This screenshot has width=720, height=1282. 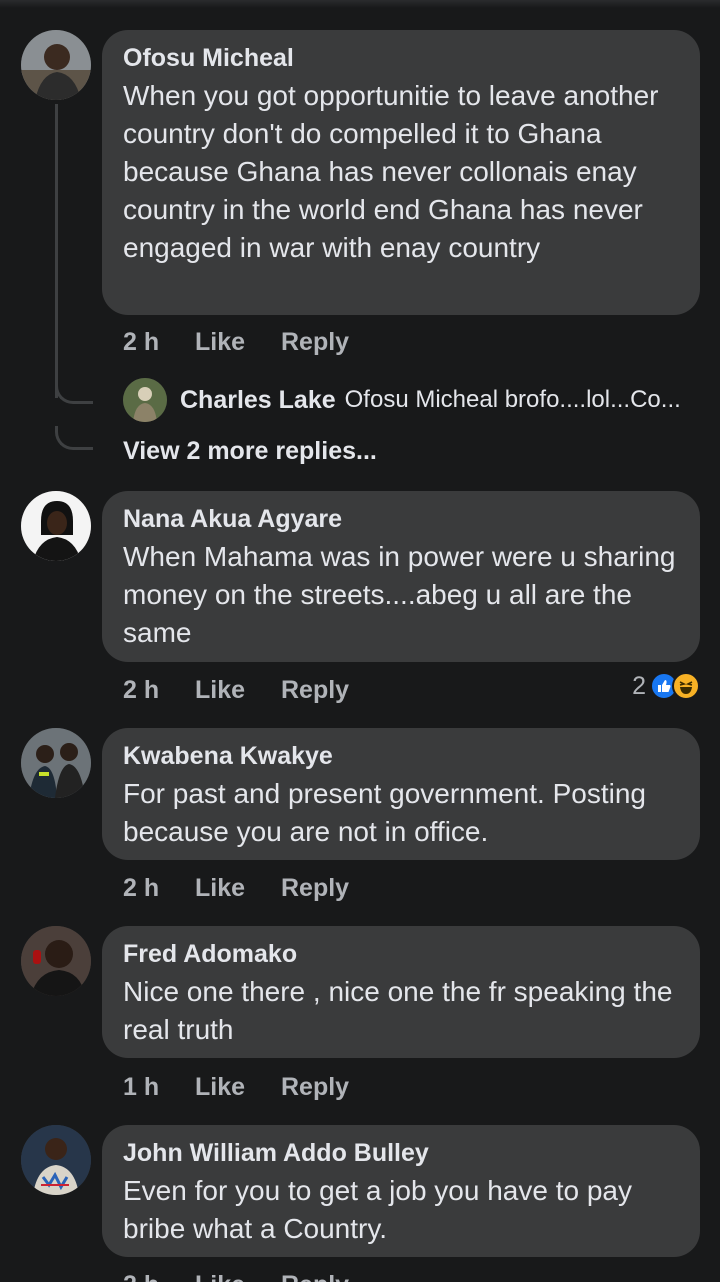 What do you see at coordinates (401, 954) in the screenshot?
I see `comment-author: Fred Adomako` at bounding box center [401, 954].